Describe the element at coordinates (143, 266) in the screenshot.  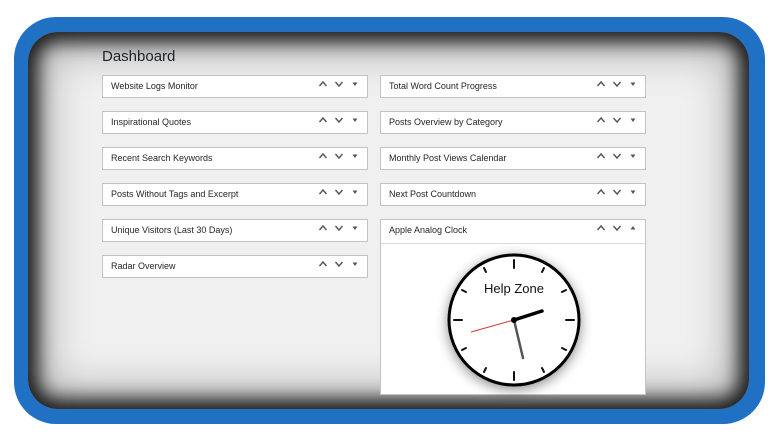
I see `widget-title: Radar Overview` at that location.